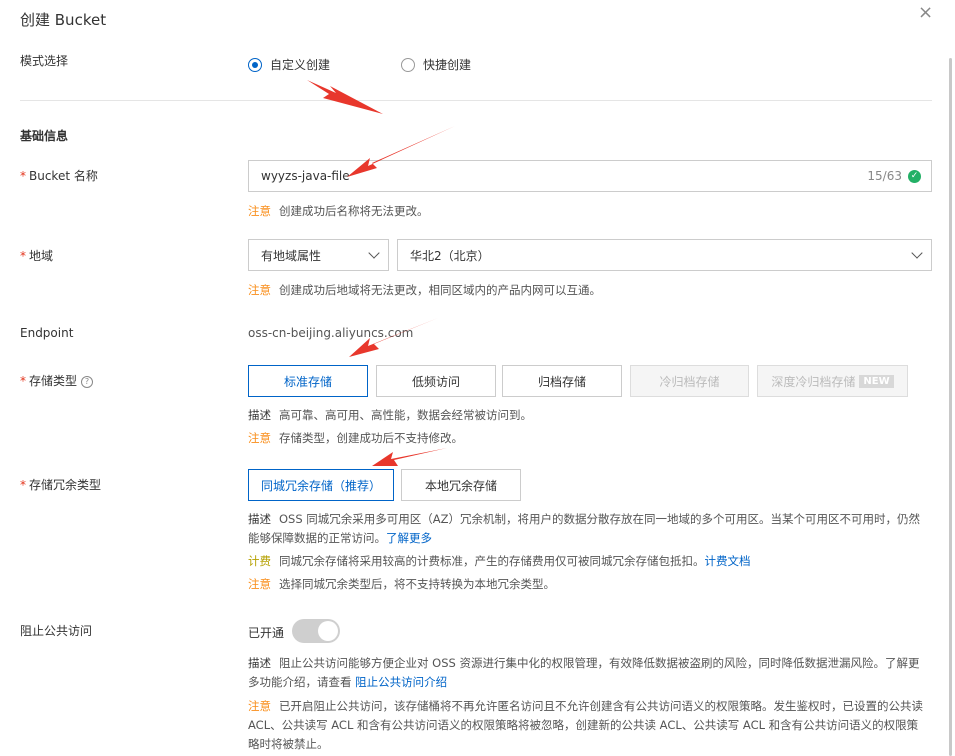  Describe the element at coordinates (63, 20) in the screenshot. I see `dialog-title: 创建 Bucket` at that location.